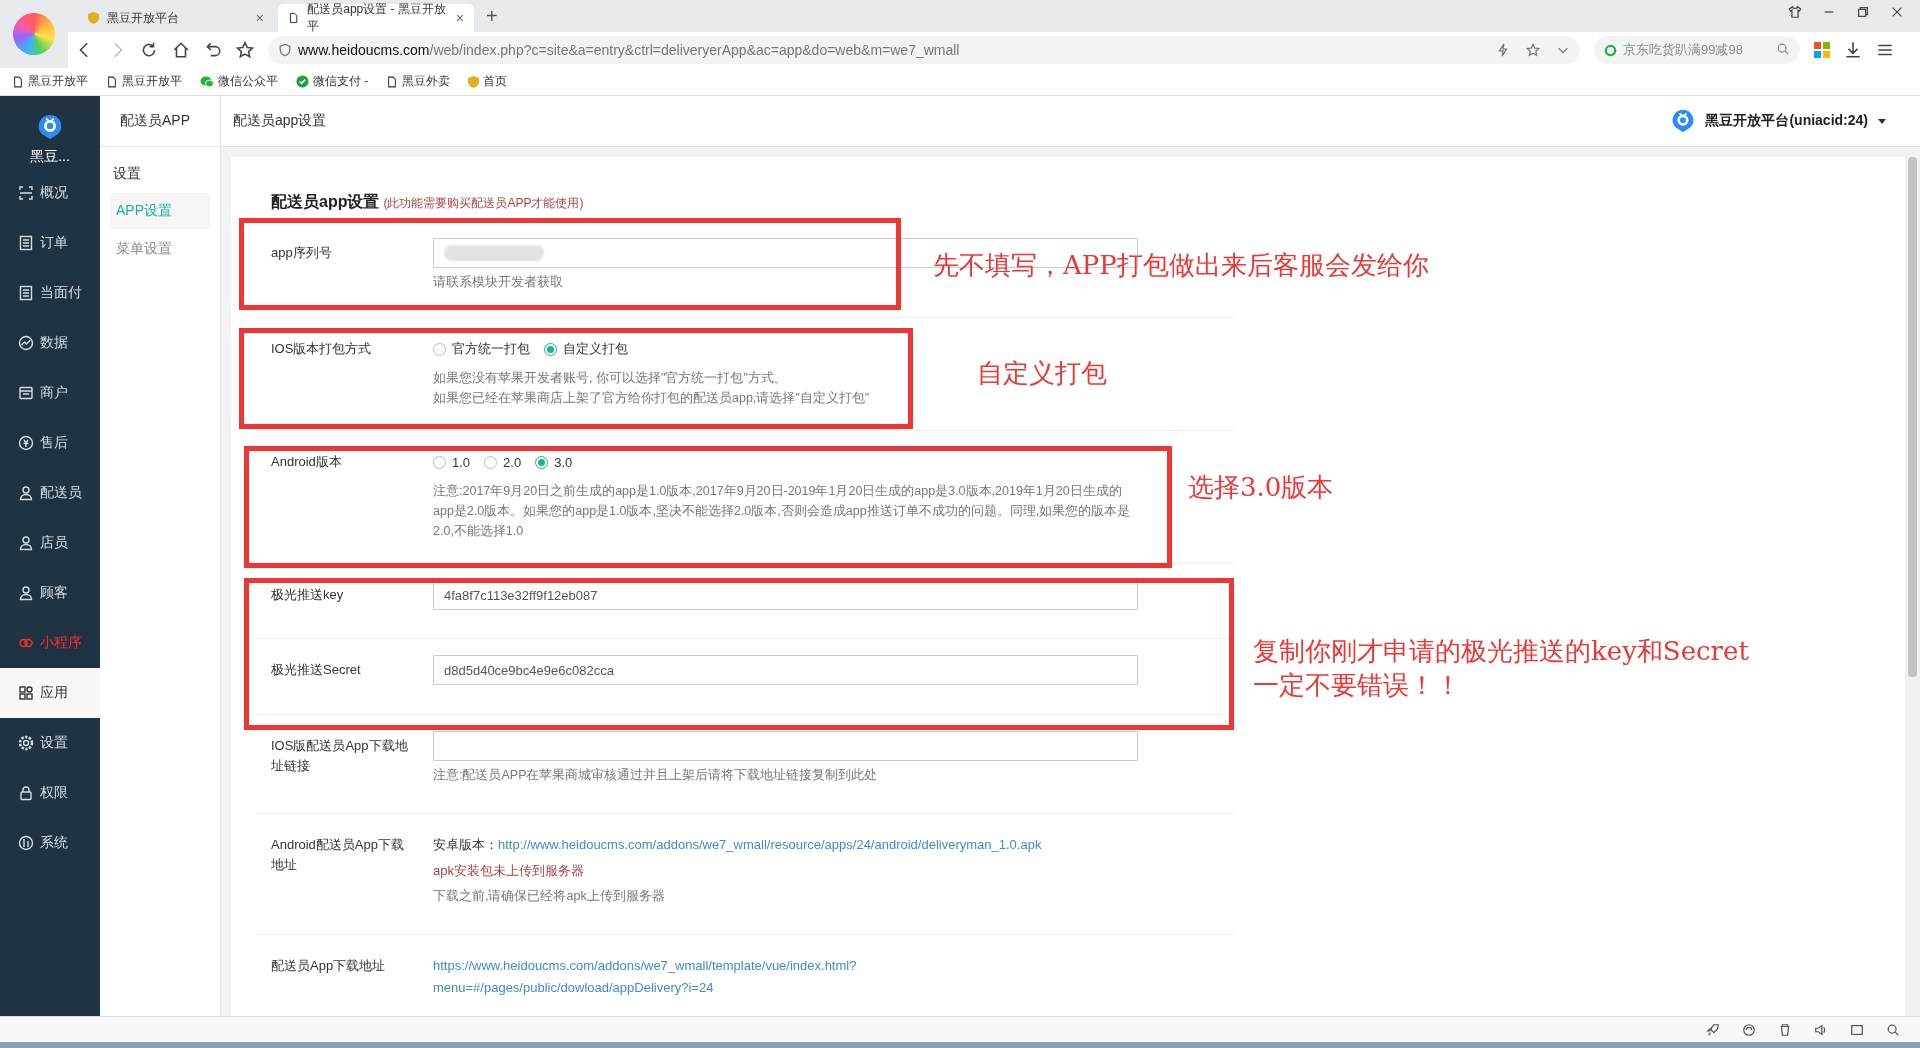 Image resolution: width=1920 pixels, height=1048 pixels. What do you see at coordinates (207, 81) in the screenshot?
I see `chat-bubble-icon` at bounding box center [207, 81].